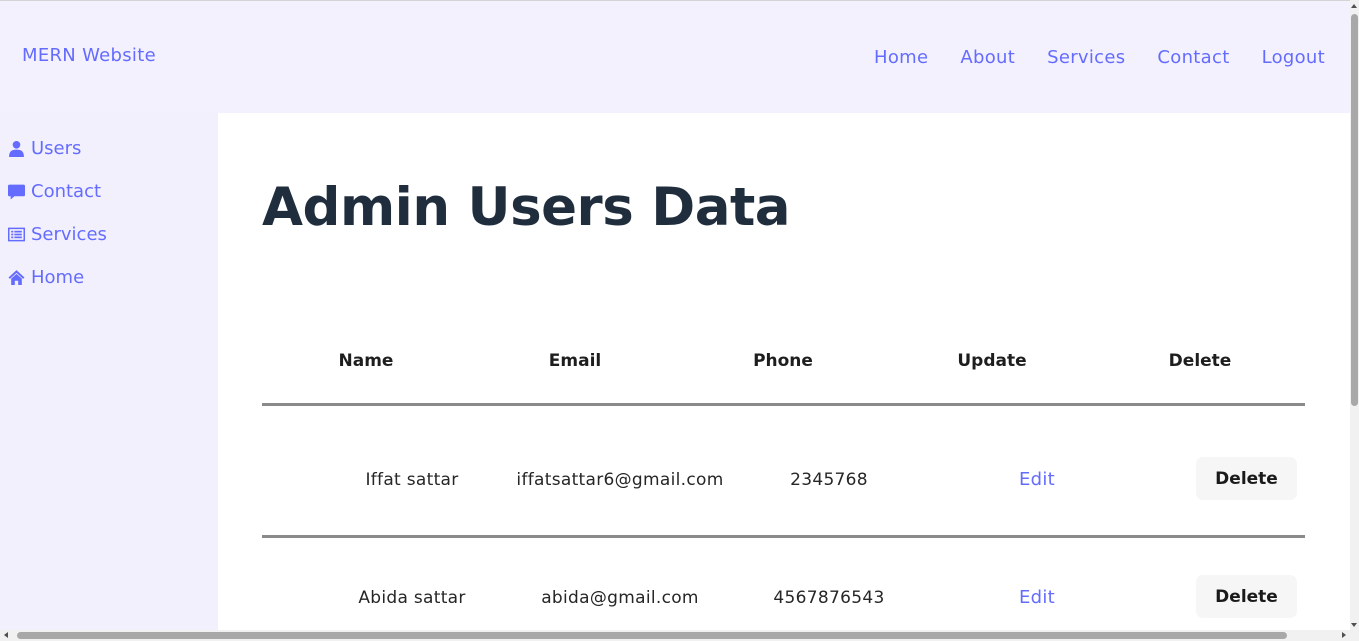 This screenshot has width=1359, height=641. I want to click on table-header-name: Name, so click(366, 361).